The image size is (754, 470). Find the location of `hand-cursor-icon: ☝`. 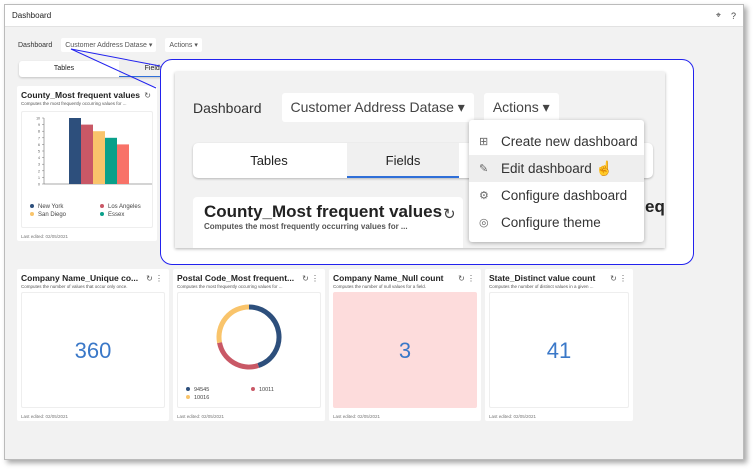

hand-cursor-icon: ☝ is located at coordinates (604, 168).